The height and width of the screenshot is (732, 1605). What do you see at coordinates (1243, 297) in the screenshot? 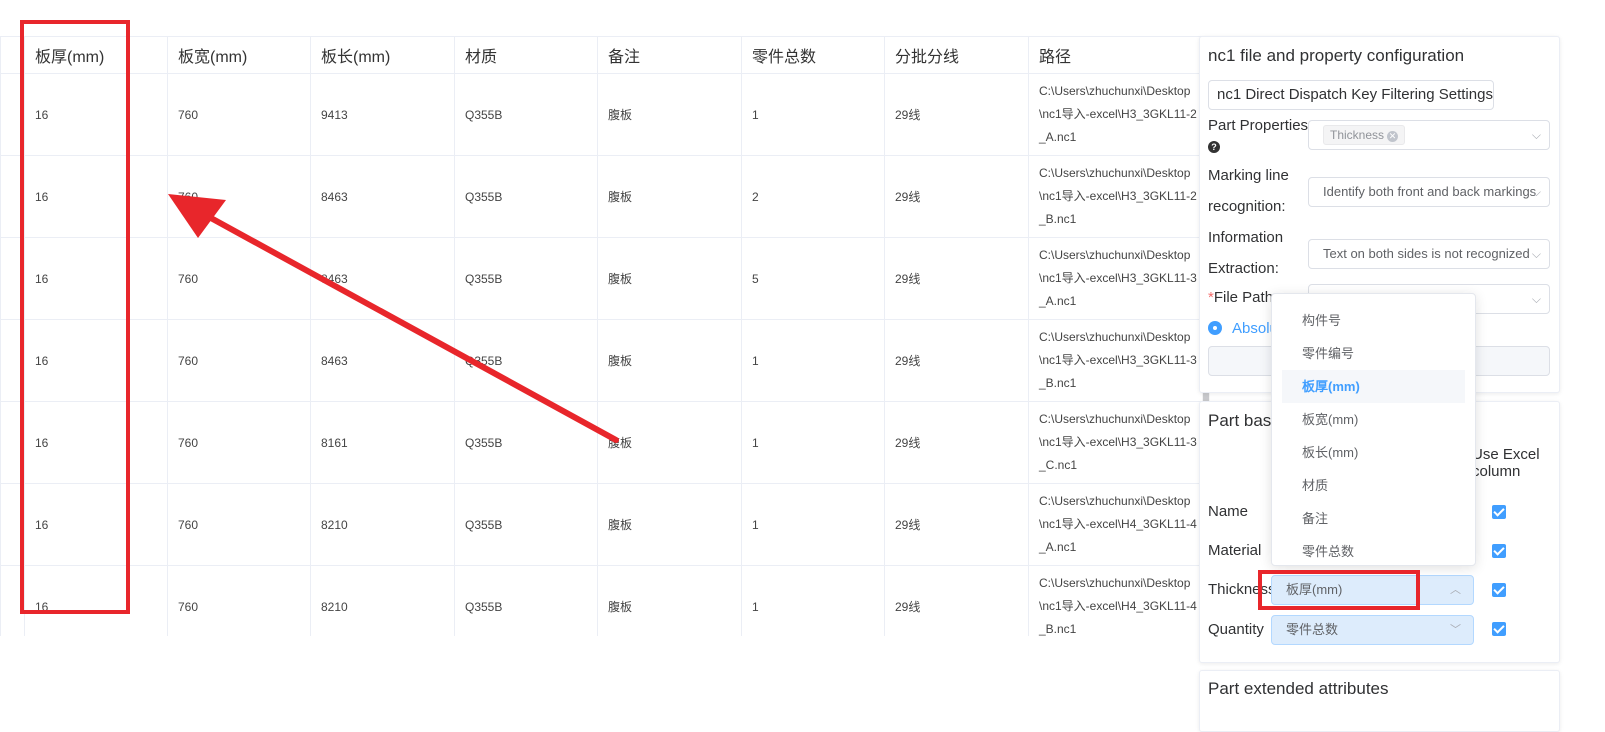
I see `file-path-label-text: File Path` at bounding box center [1243, 297].